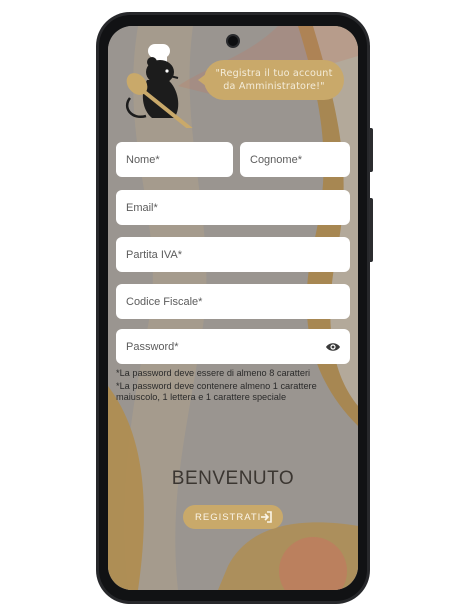  What do you see at coordinates (164, 301) in the screenshot?
I see `codice-fiscale-placeholder: Codice Fiscale*` at bounding box center [164, 301].